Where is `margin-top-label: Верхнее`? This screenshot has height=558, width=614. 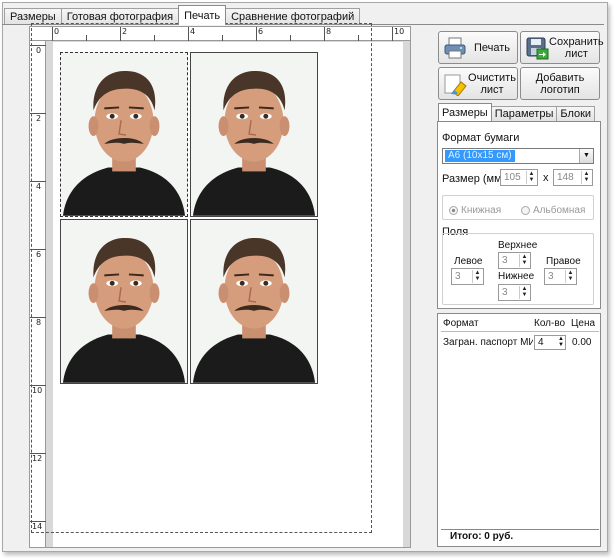 margin-top-label: Верхнее is located at coordinates (518, 245).